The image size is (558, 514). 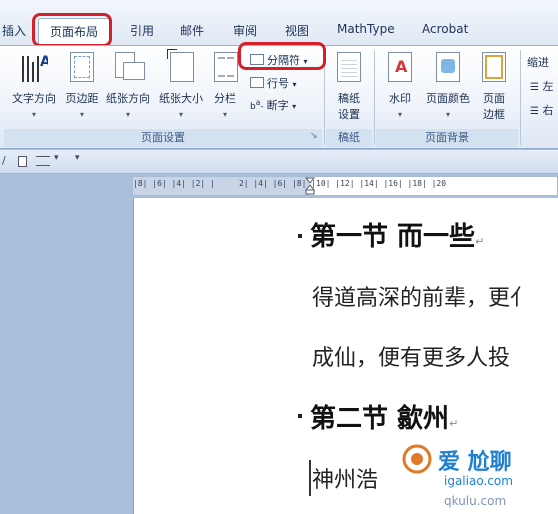 I want to click on indent-label: 缩进, so click(x=538, y=62).